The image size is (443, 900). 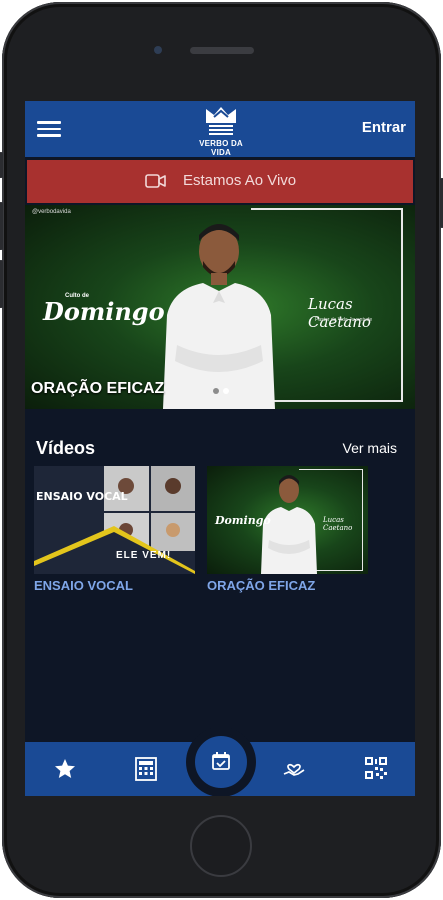 I want to click on nav-calendar-button, so click(x=221, y=762).